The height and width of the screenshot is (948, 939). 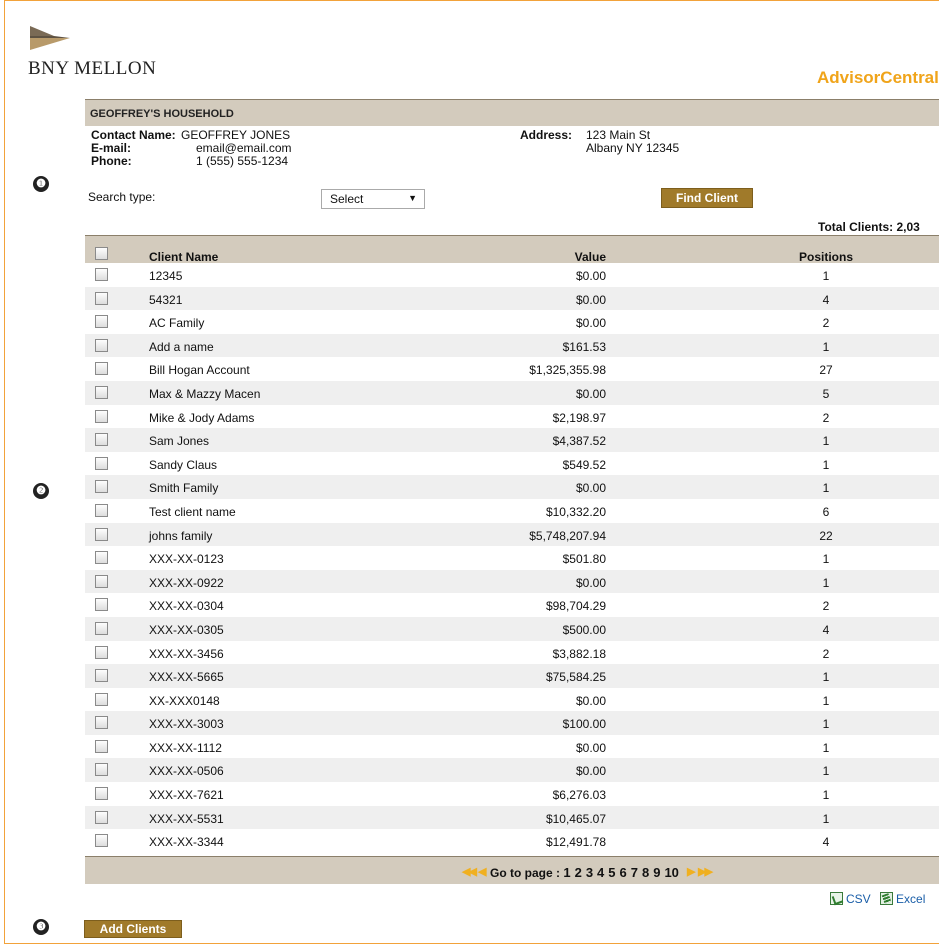 I want to click on page-link: 10, so click(x=671, y=872).